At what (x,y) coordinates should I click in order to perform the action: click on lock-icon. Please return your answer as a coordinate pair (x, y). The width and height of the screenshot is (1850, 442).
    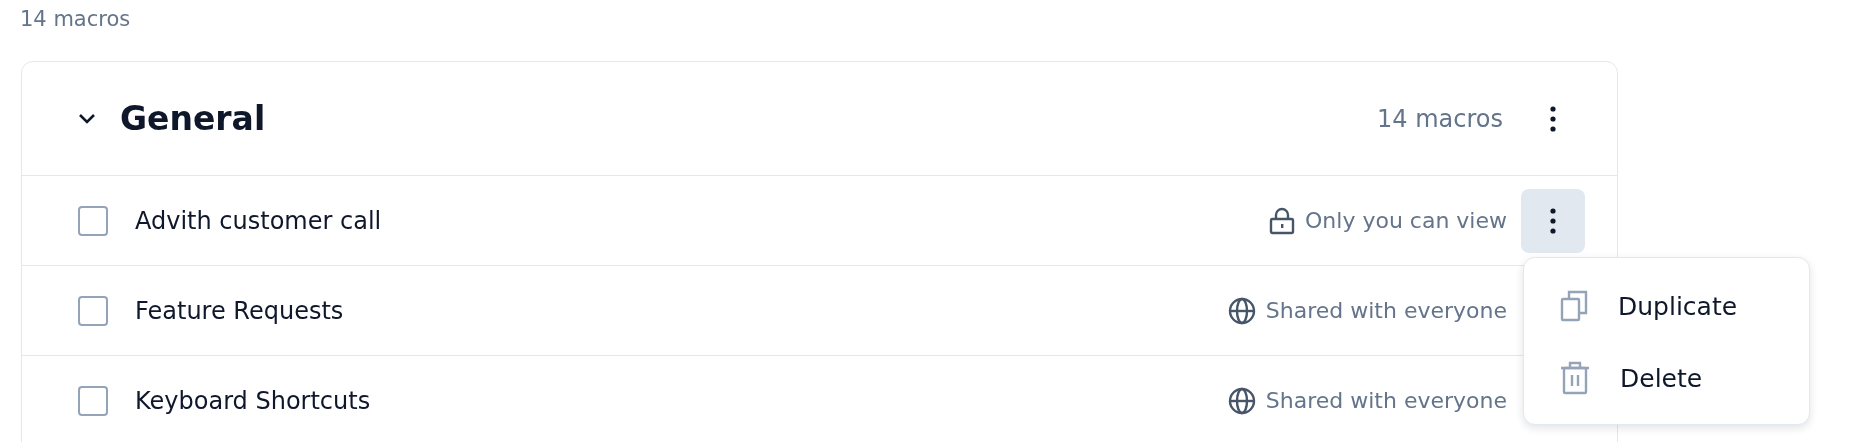
    Looking at the image, I should click on (1282, 220).